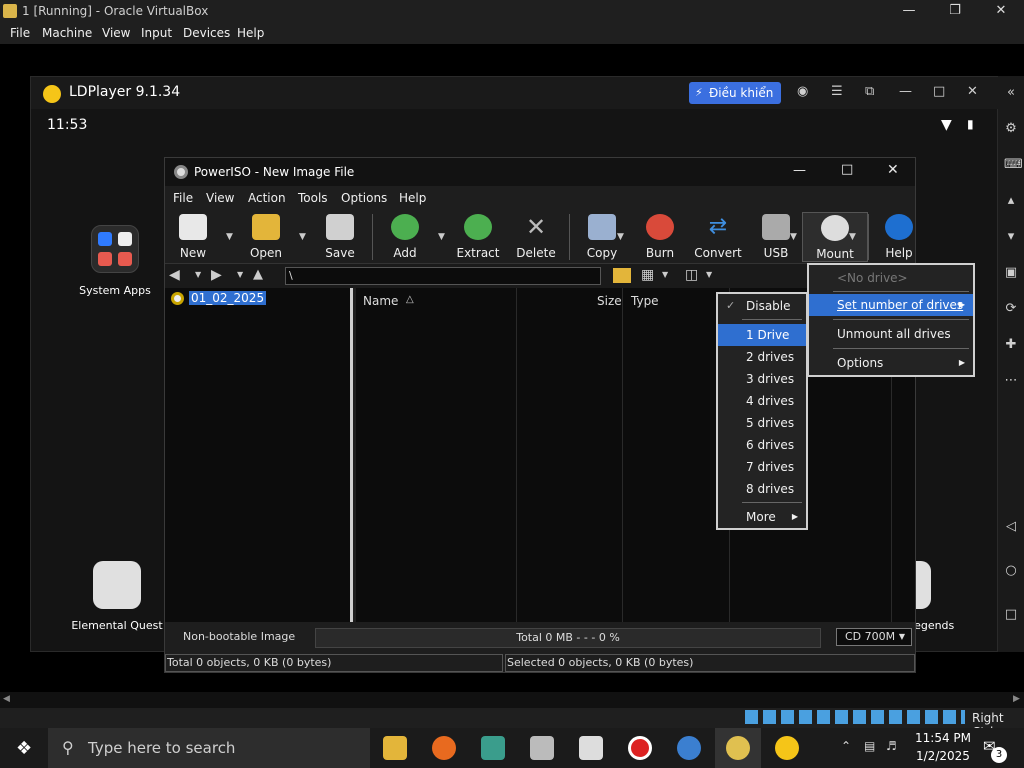  I want to click on drives-3-item: 3 drives, so click(762, 379).